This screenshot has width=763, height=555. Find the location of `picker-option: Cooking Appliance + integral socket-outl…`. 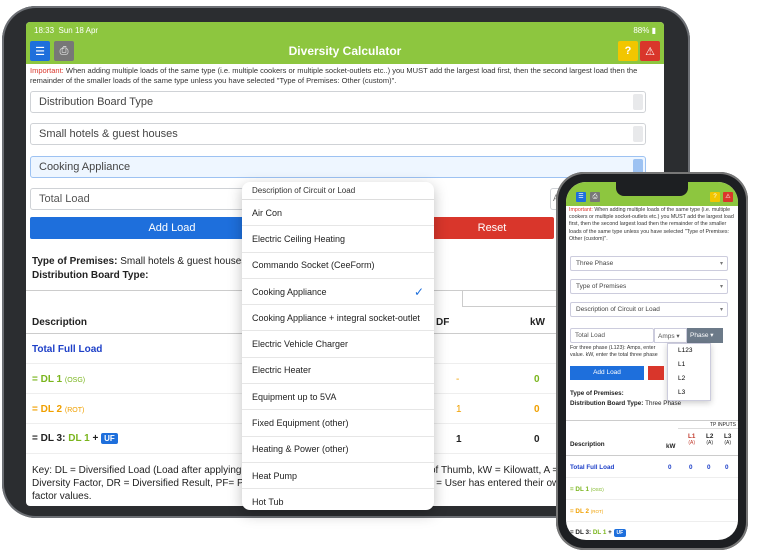

picker-option: Cooking Appliance + integral socket-outl… is located at coordinates (338, 318).